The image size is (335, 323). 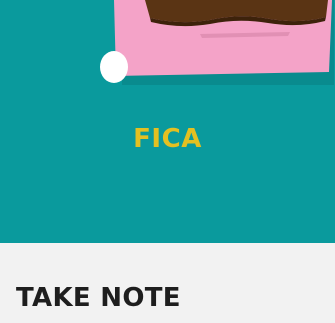 I want to click on banner-label: FICA, so click(x=167, y=139).